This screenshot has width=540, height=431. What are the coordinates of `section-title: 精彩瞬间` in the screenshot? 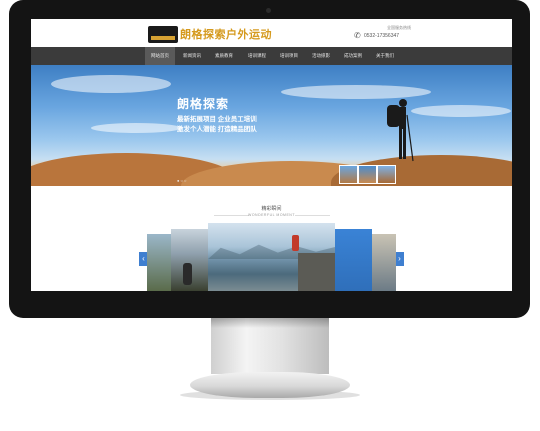 It's located at (271, 209).